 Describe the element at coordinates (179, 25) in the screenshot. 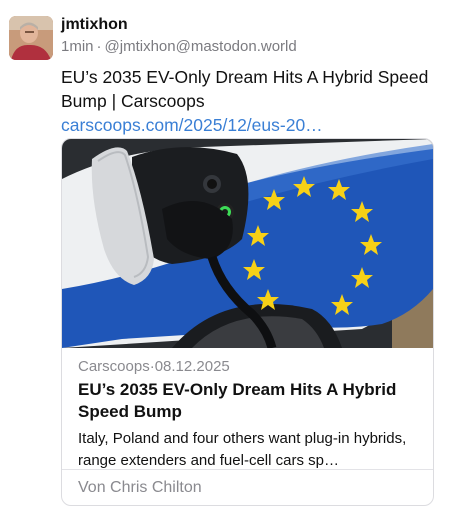

I see `author-display-name: jmtixhon` at that location.